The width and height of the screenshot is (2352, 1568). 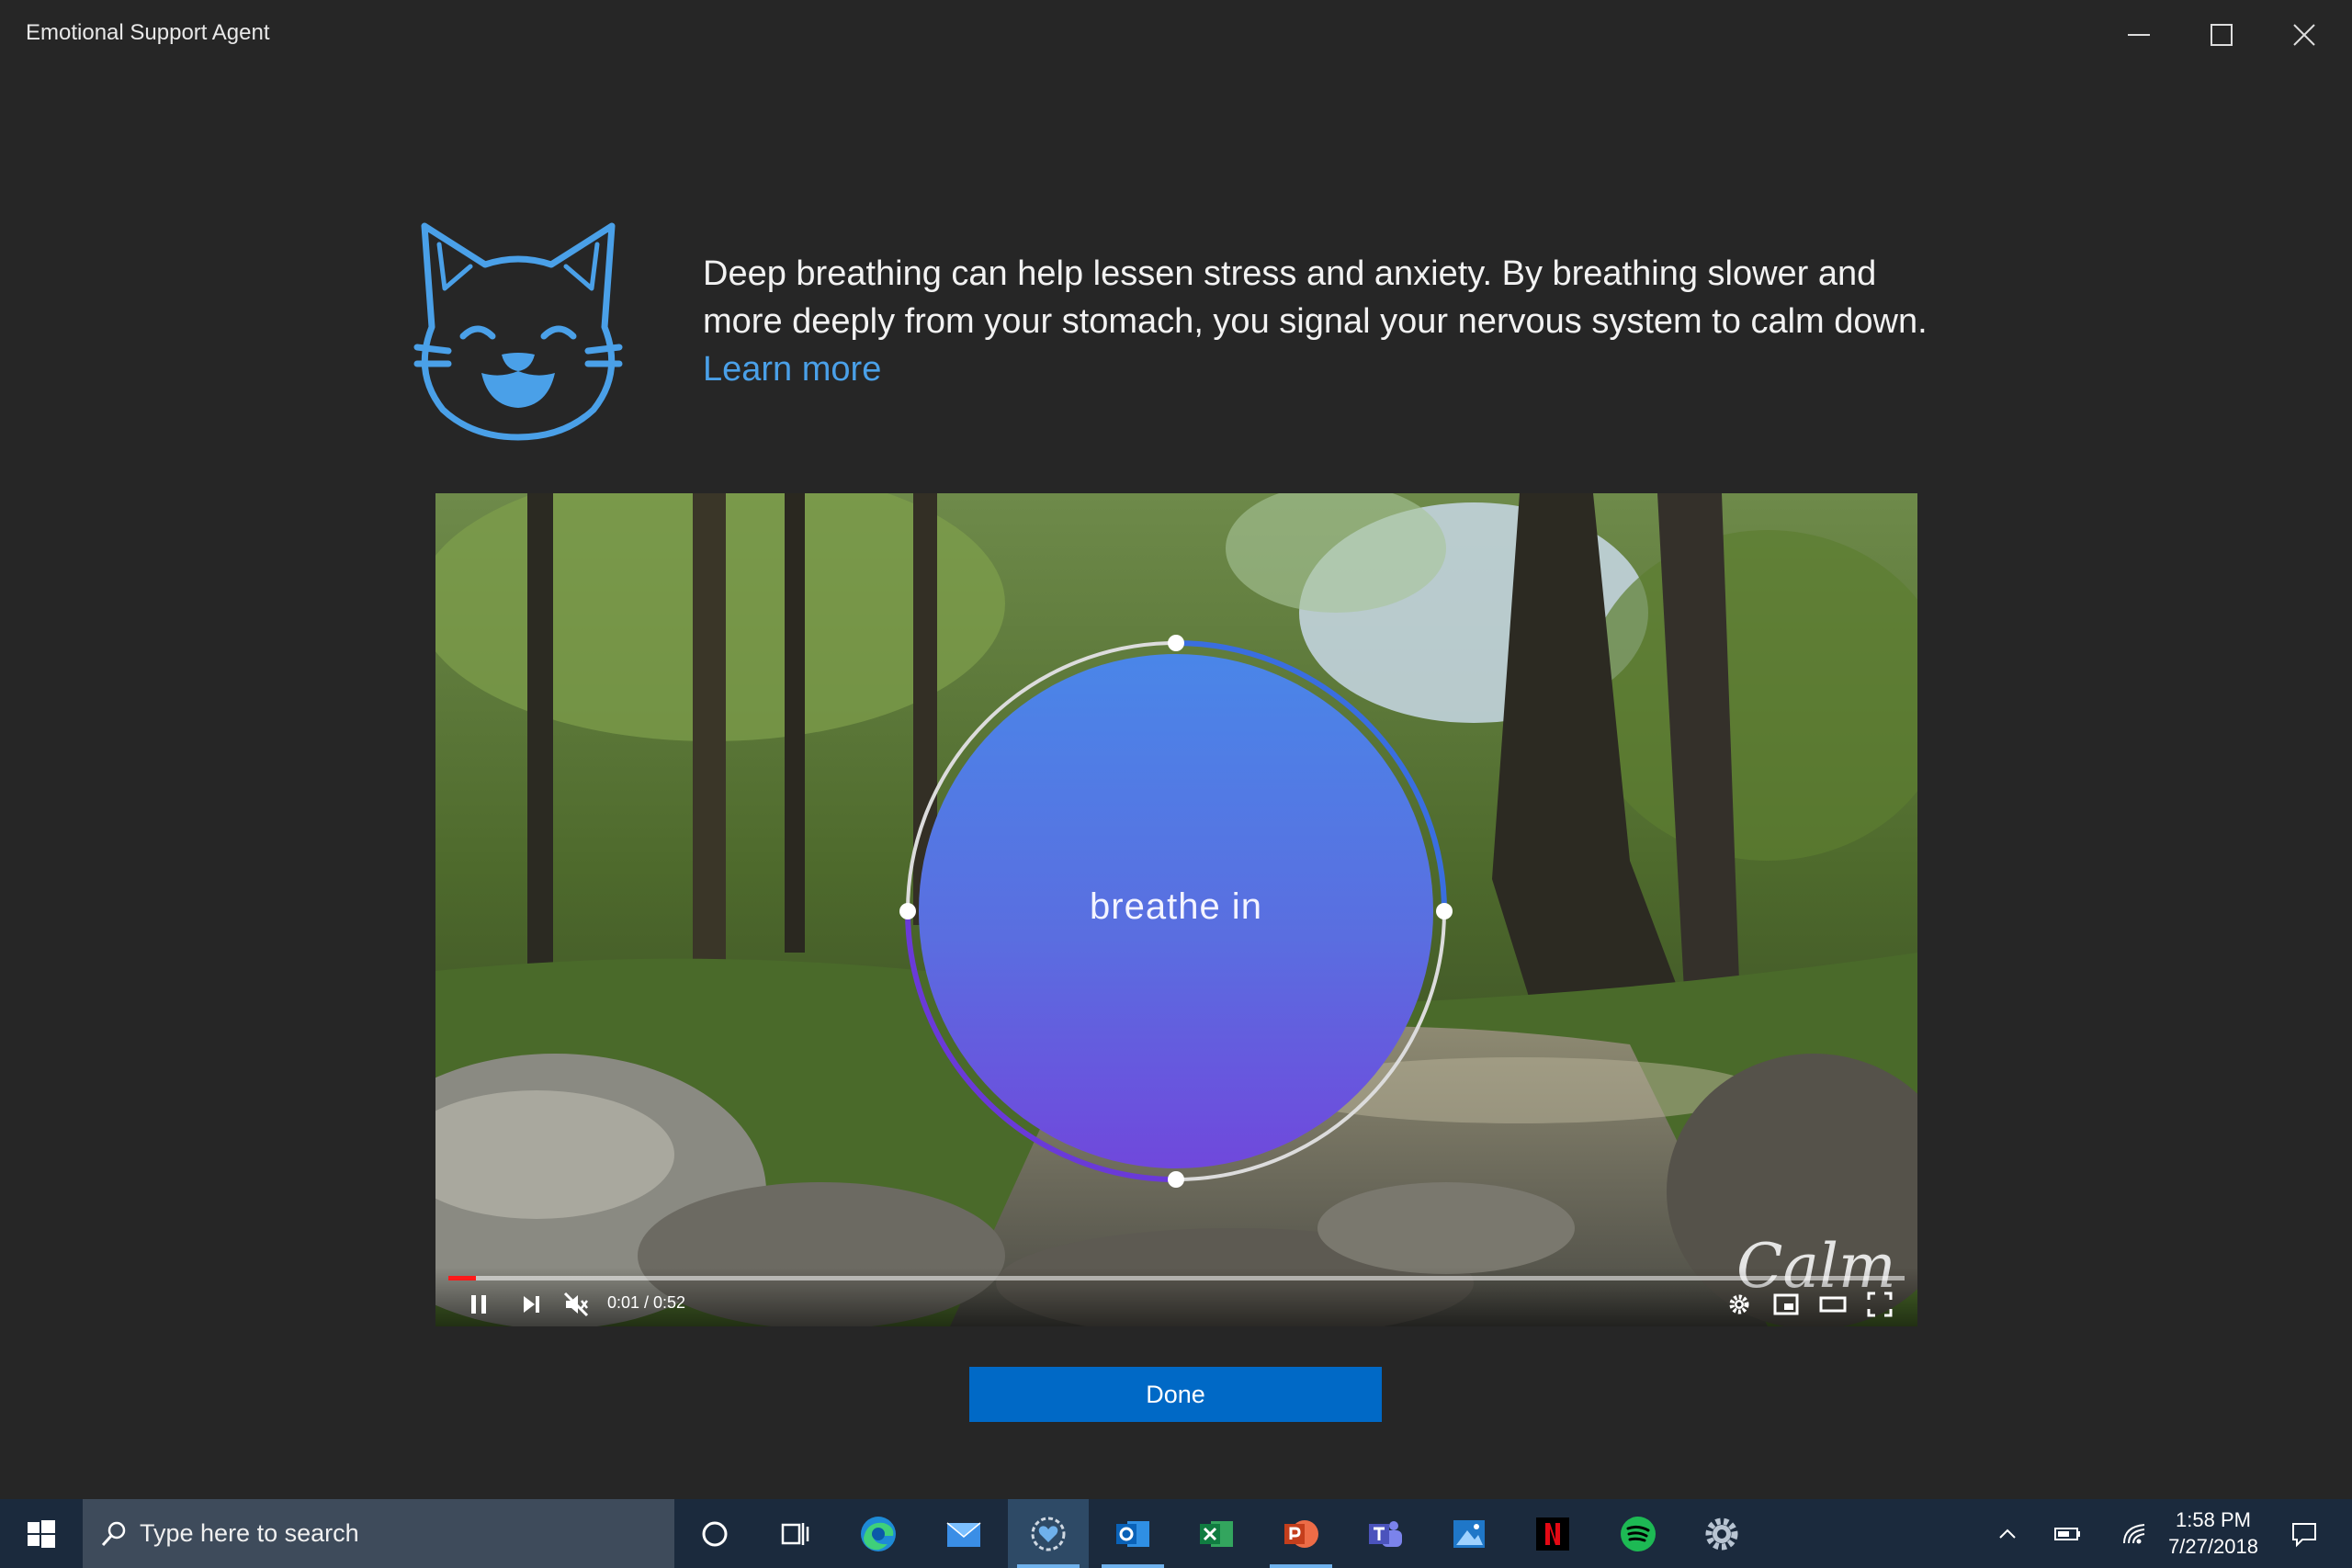 I want to click on fullscreen-button, so click(x=1880, y=1305).